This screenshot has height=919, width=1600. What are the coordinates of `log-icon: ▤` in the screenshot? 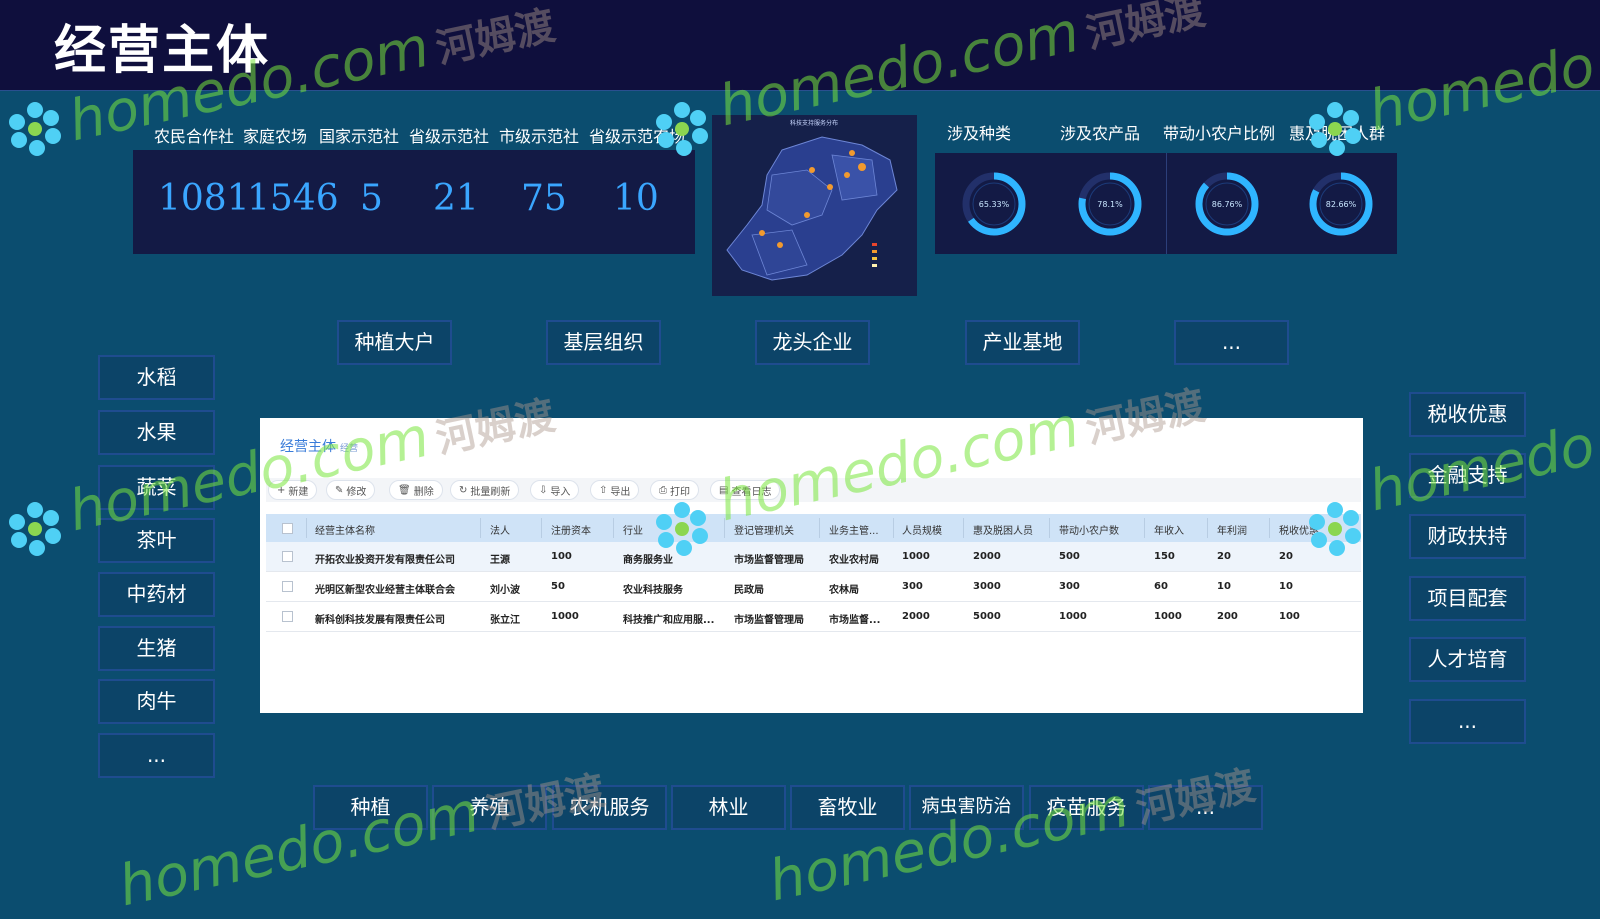 It's located at (724, 490).